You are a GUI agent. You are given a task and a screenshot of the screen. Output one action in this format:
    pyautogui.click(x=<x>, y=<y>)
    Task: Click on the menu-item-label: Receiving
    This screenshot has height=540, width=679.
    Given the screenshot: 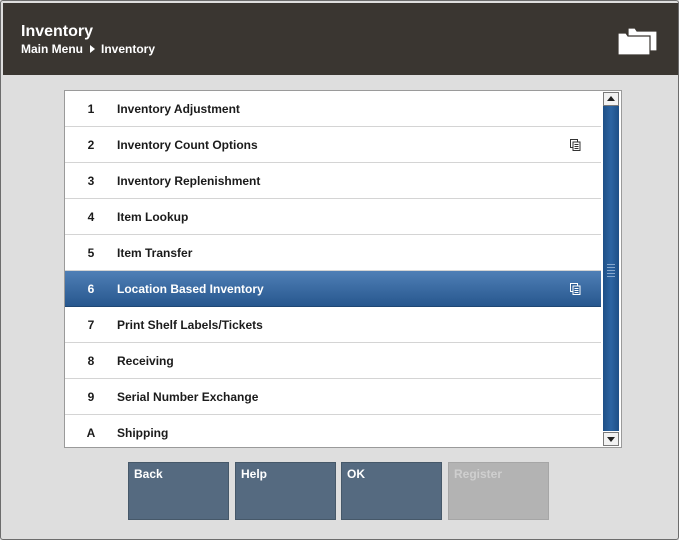 What is the action you would take?
    pyautogui.click(x=145, y=361)
    